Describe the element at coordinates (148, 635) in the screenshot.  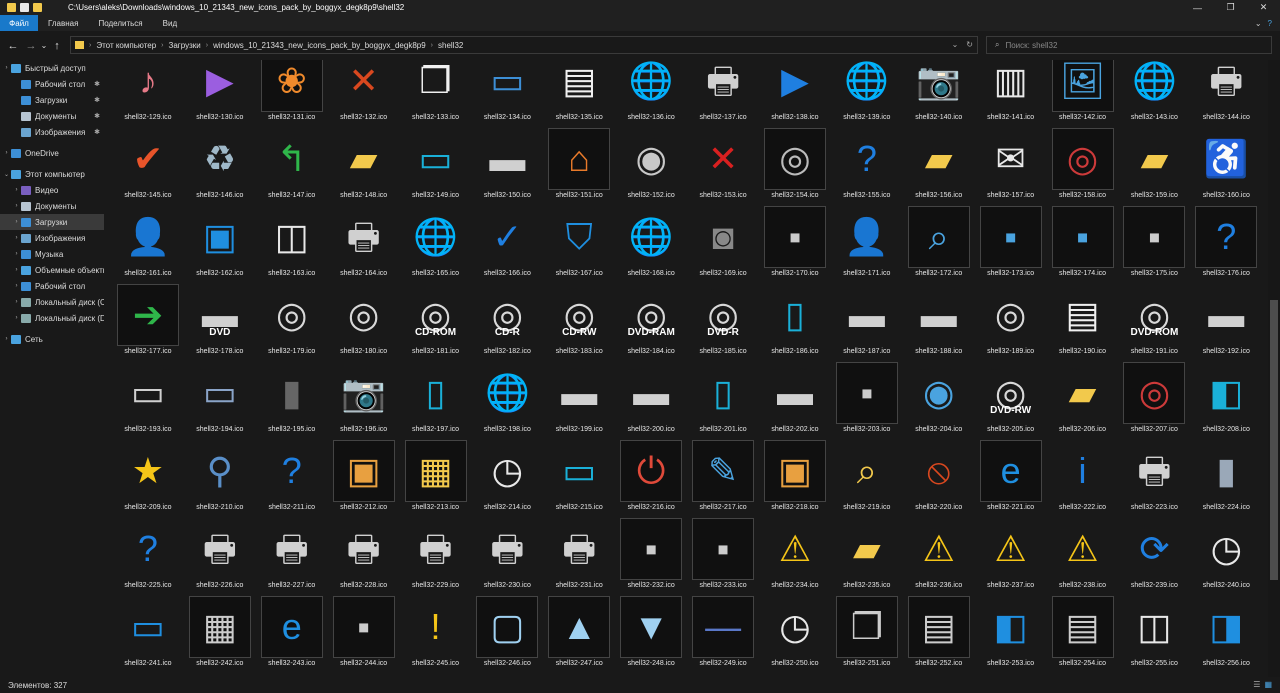
I see `file-item: ▭ shell32-241.ico` at that location.